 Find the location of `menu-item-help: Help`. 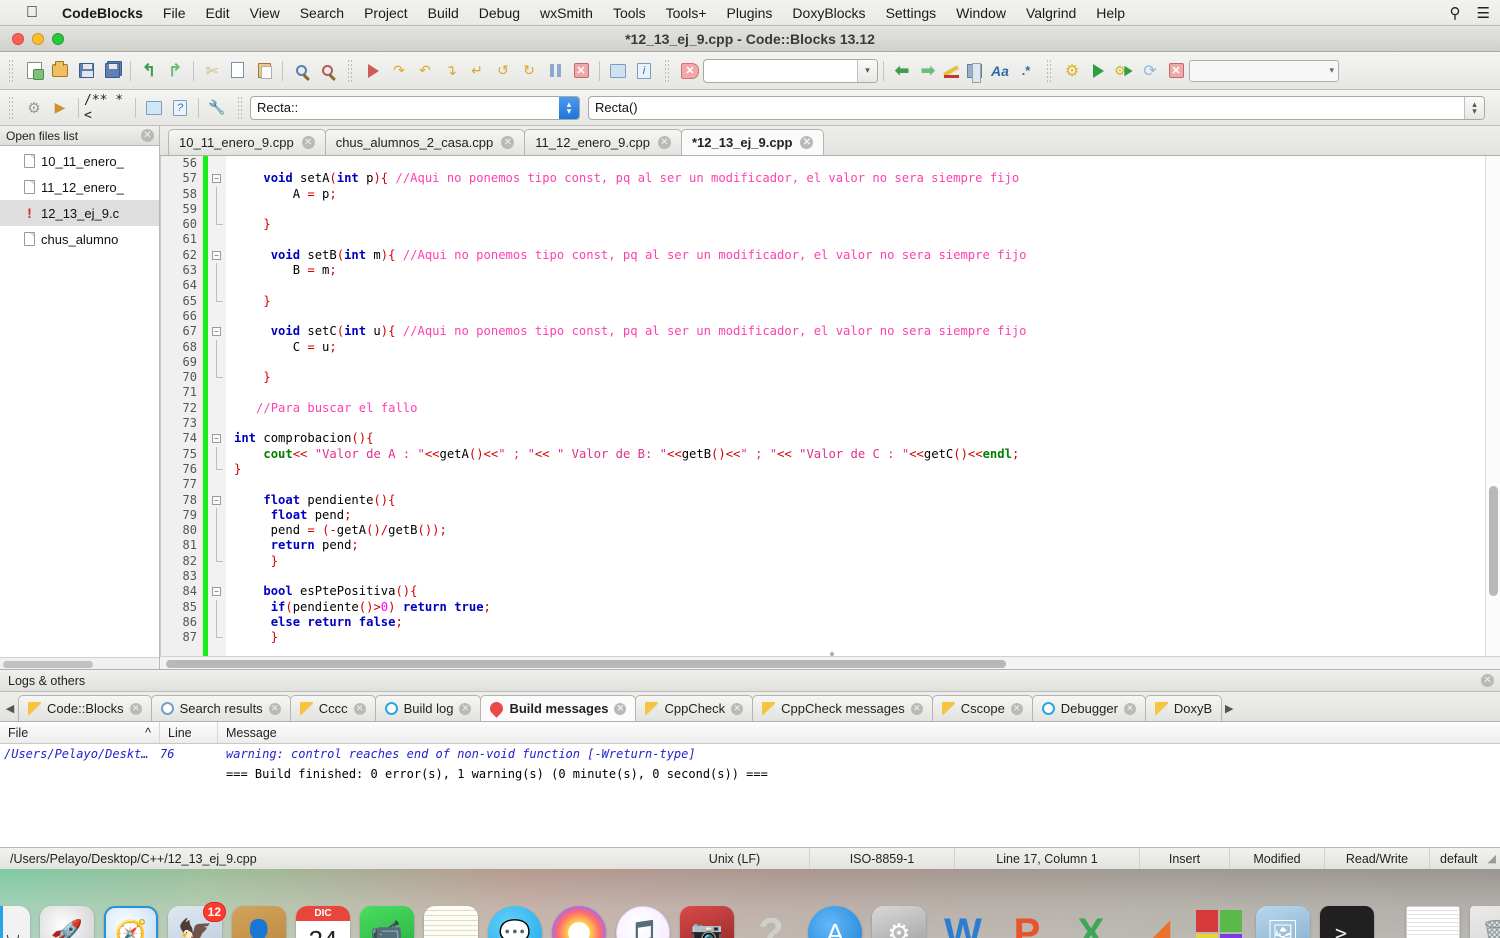

menu-item-help: Help is located at coordinates (1110, 13).